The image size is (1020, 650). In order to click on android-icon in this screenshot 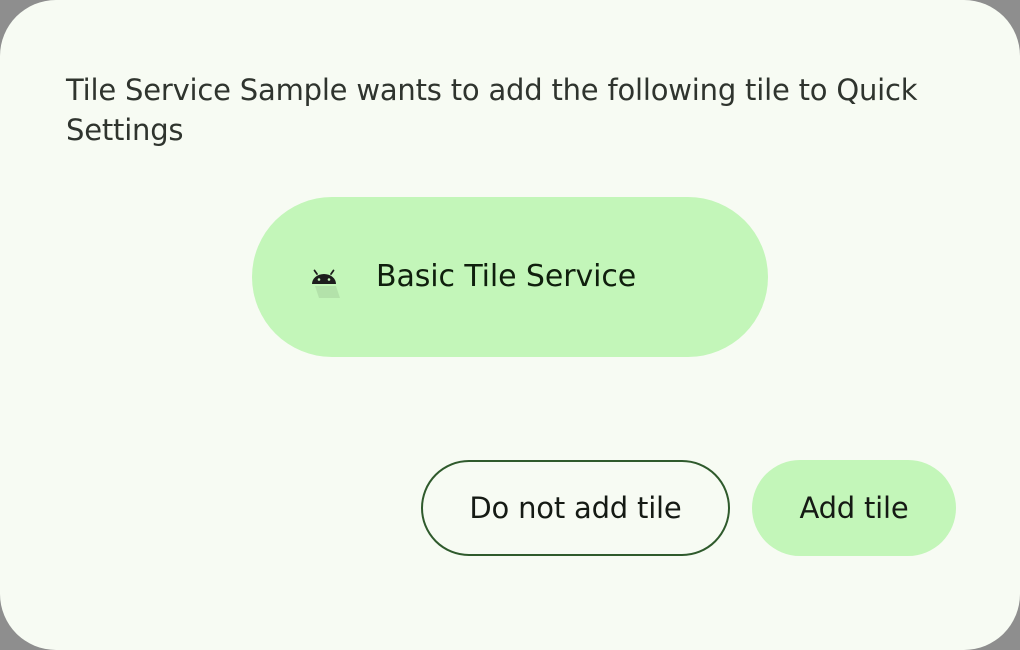, I will do `click(326, 283)`.